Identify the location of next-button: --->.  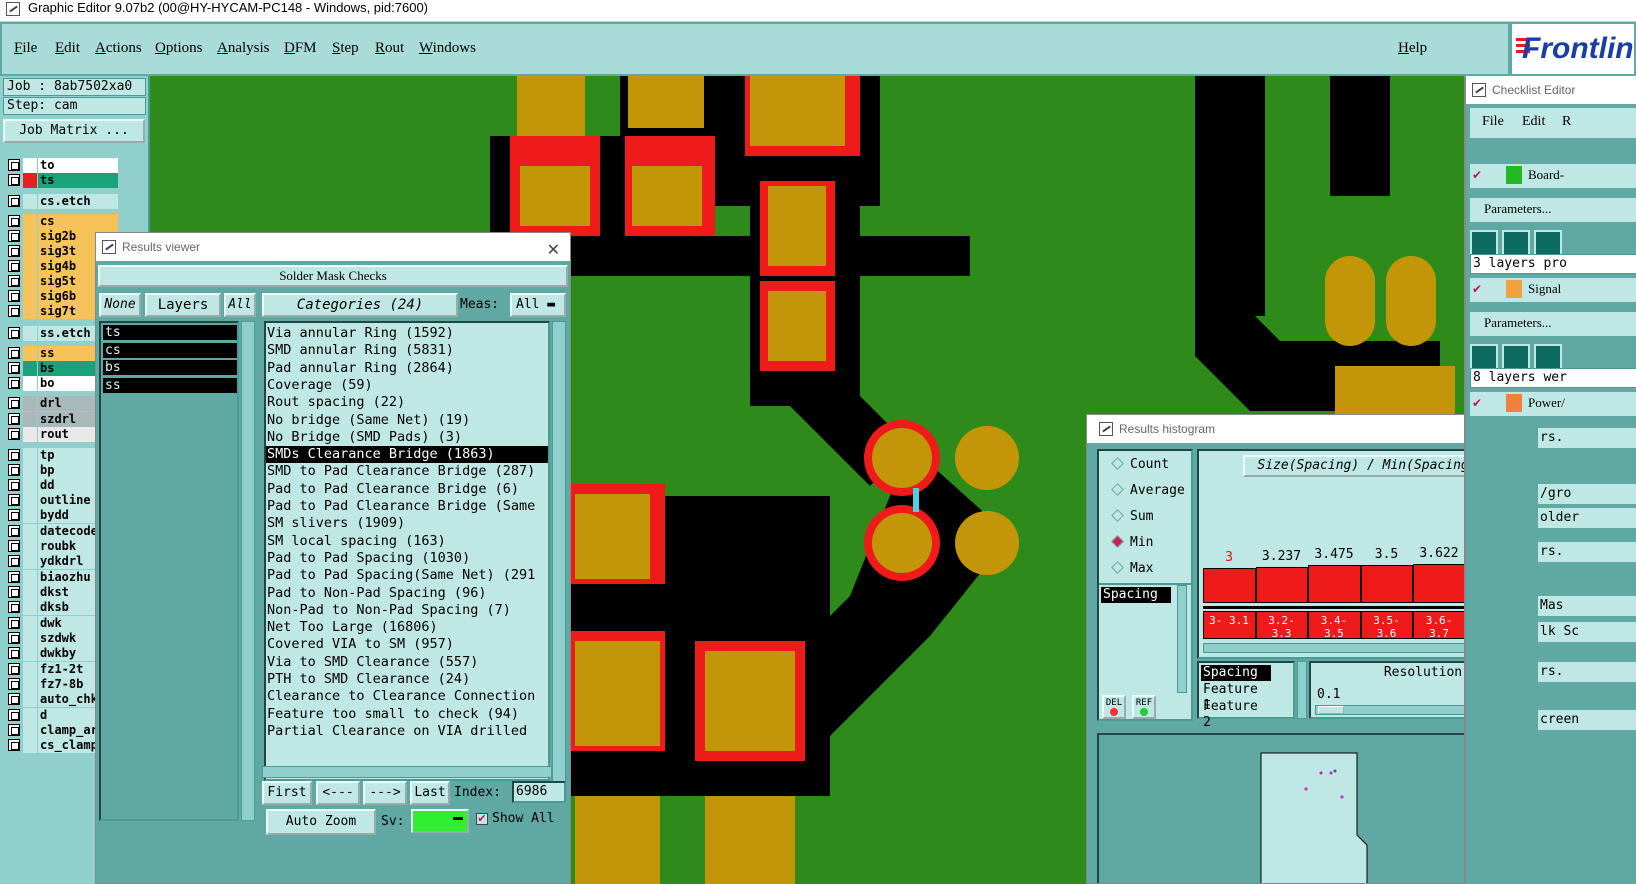
(385, 793).